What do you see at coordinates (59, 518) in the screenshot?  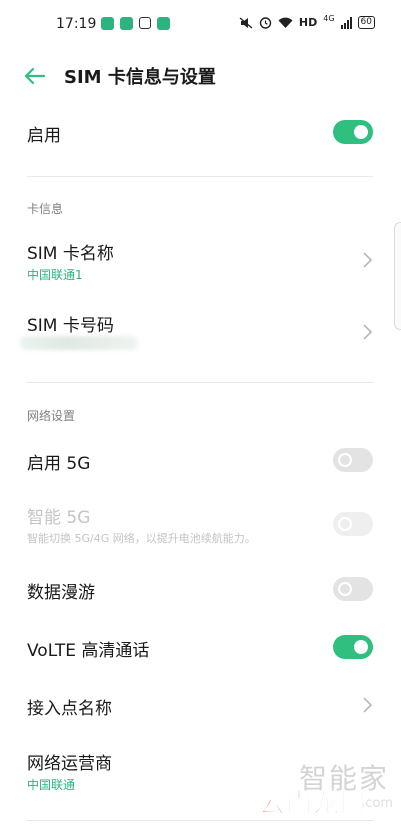 I see `smart-5g-label: 智能 5G` at bounding box center [59, 518].